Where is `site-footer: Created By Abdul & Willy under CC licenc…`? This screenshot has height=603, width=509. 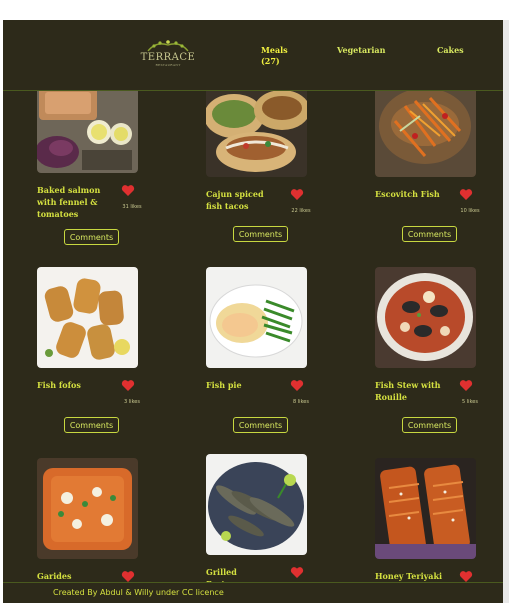 site-footer: Created By Abdul & Willy under CC licenc… is located at coordinates (253, 592).